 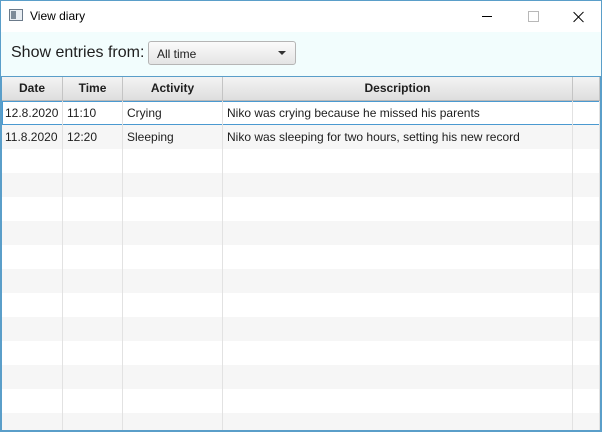 I want to click on cell-time: 12:20, so click(x=93, y=137).